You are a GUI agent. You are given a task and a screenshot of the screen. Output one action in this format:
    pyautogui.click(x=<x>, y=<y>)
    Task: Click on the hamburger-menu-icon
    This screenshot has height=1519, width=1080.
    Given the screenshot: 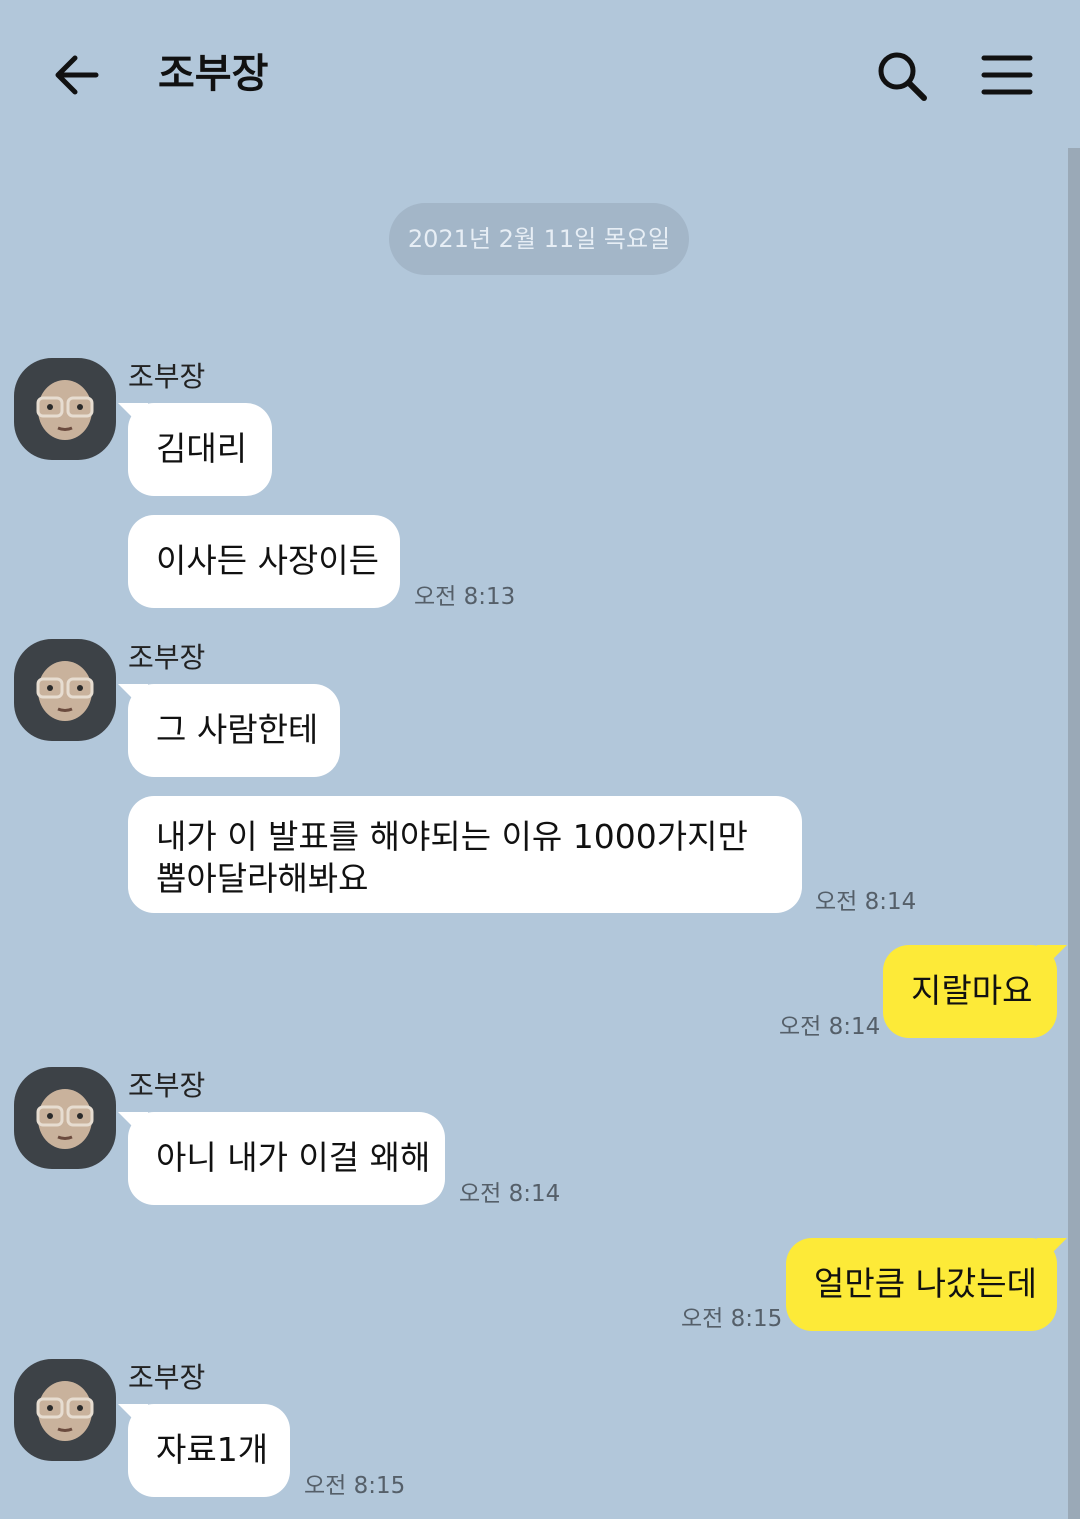 What is the action you would take?
    pyautogui.click(x=1007, y=75)
    